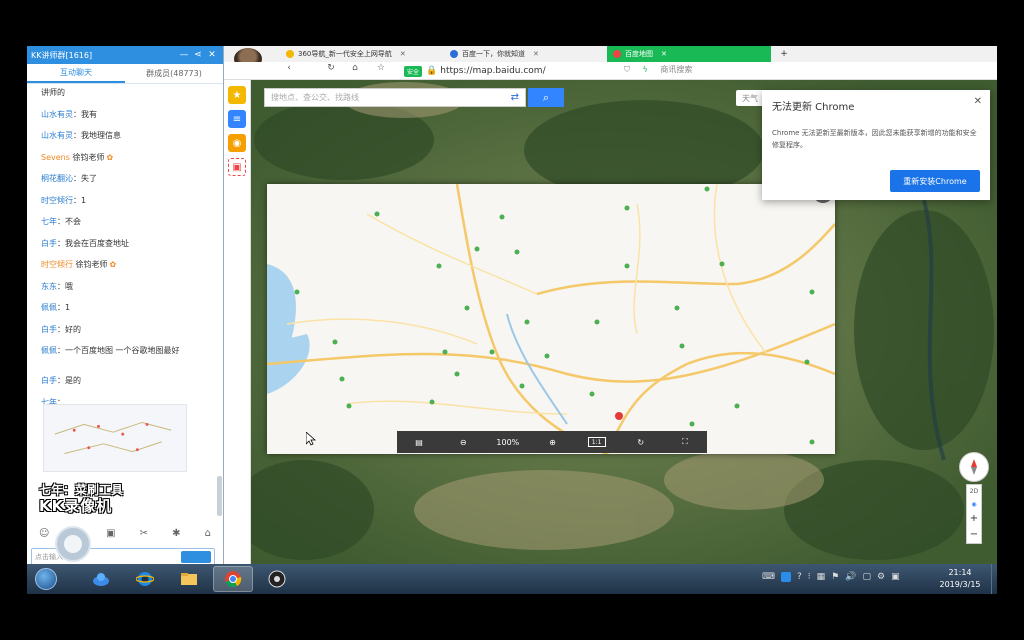 The width and height of the screenshot is (1024, 640). What do you see at coordinates (125, 99) in the screenshot?
I see `chat-message: 讲师的` at bounding box center [125, 99].